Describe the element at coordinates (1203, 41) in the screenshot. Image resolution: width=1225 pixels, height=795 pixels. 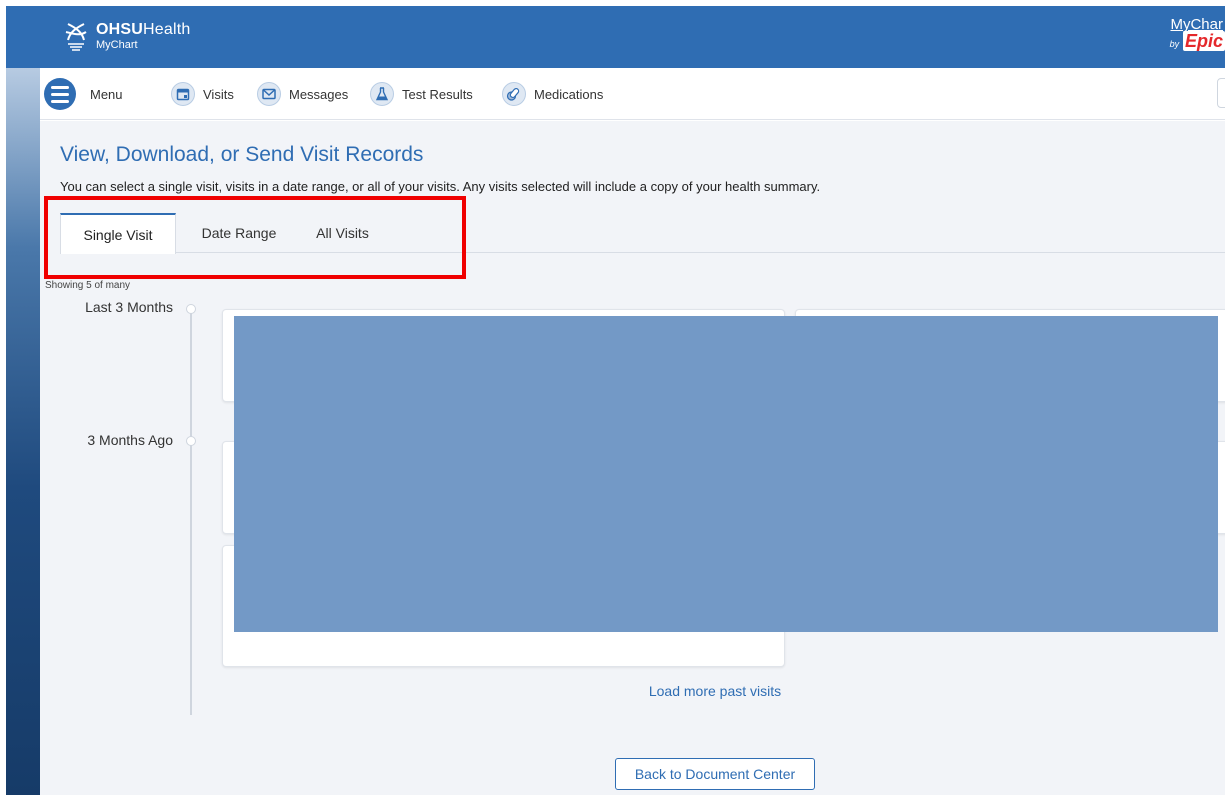
I see `epic-name-text: Epic` at that location.